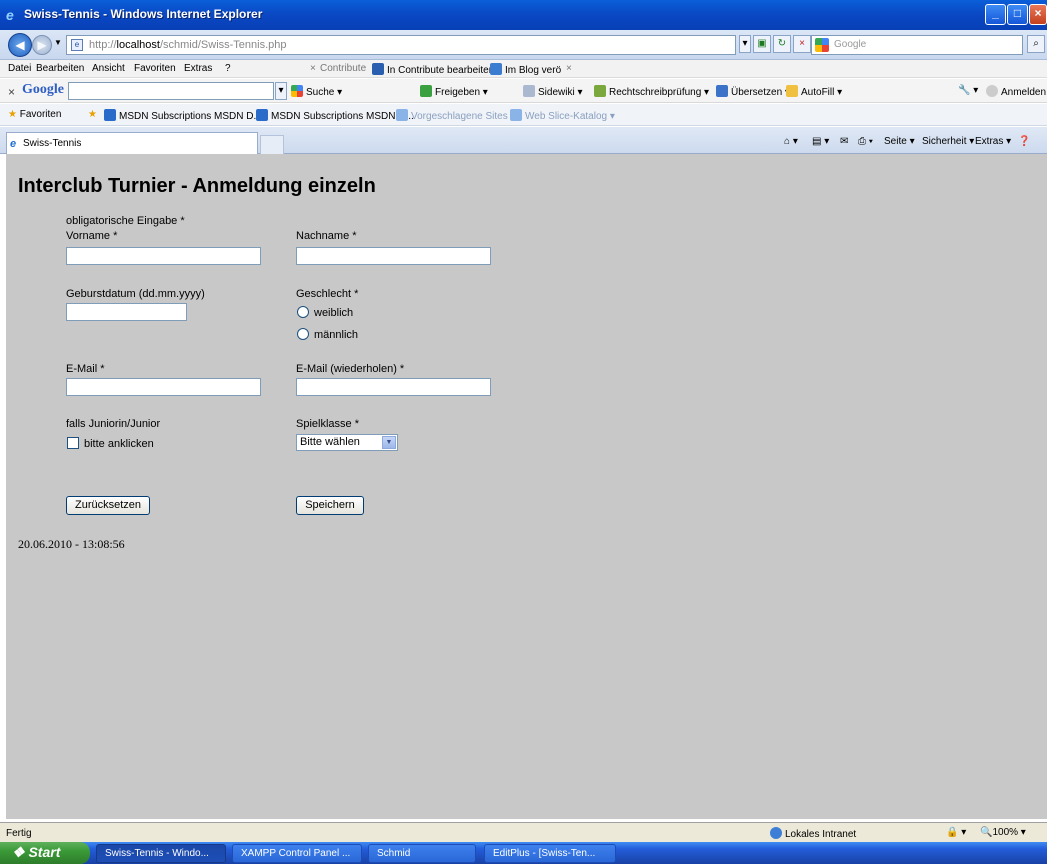 This screenshot has width=1047, height=864. I want to click on windows-logo-icon: ❖, so click(18, 852).